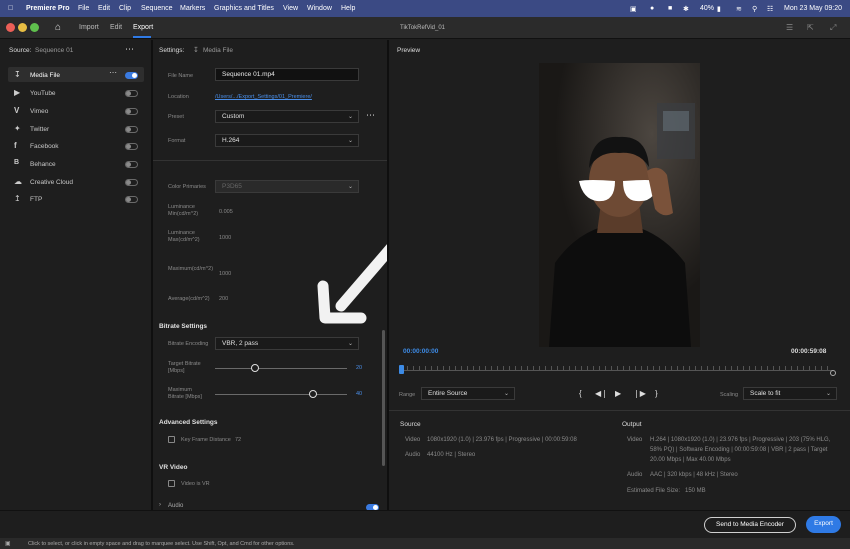 Image resolution: width=850 pixels, height=549 pixels. Describe the element at coordinates (172, 50) in the screenshot. I see `settings-label: Settings:` at that location.